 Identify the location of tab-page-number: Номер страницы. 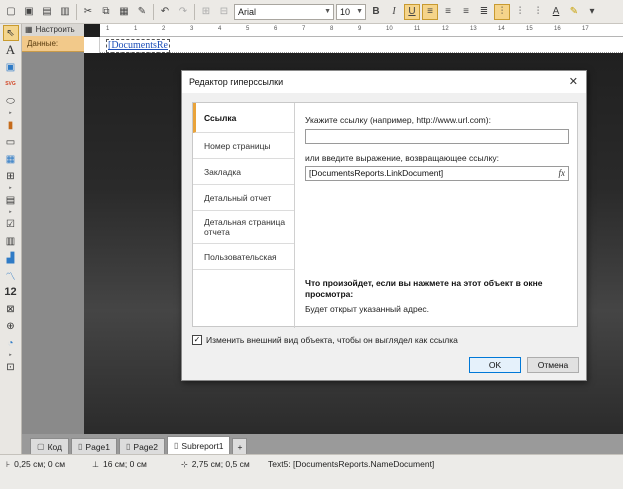
(243, 146).